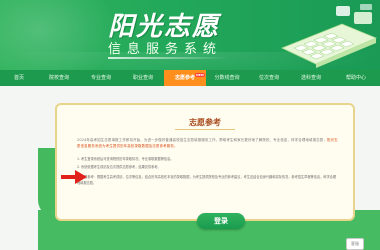 Image resolution: width=380 pixels, height=250 pixels. I want to click on nav-item-rank: 位次查询, so click(269, 78).